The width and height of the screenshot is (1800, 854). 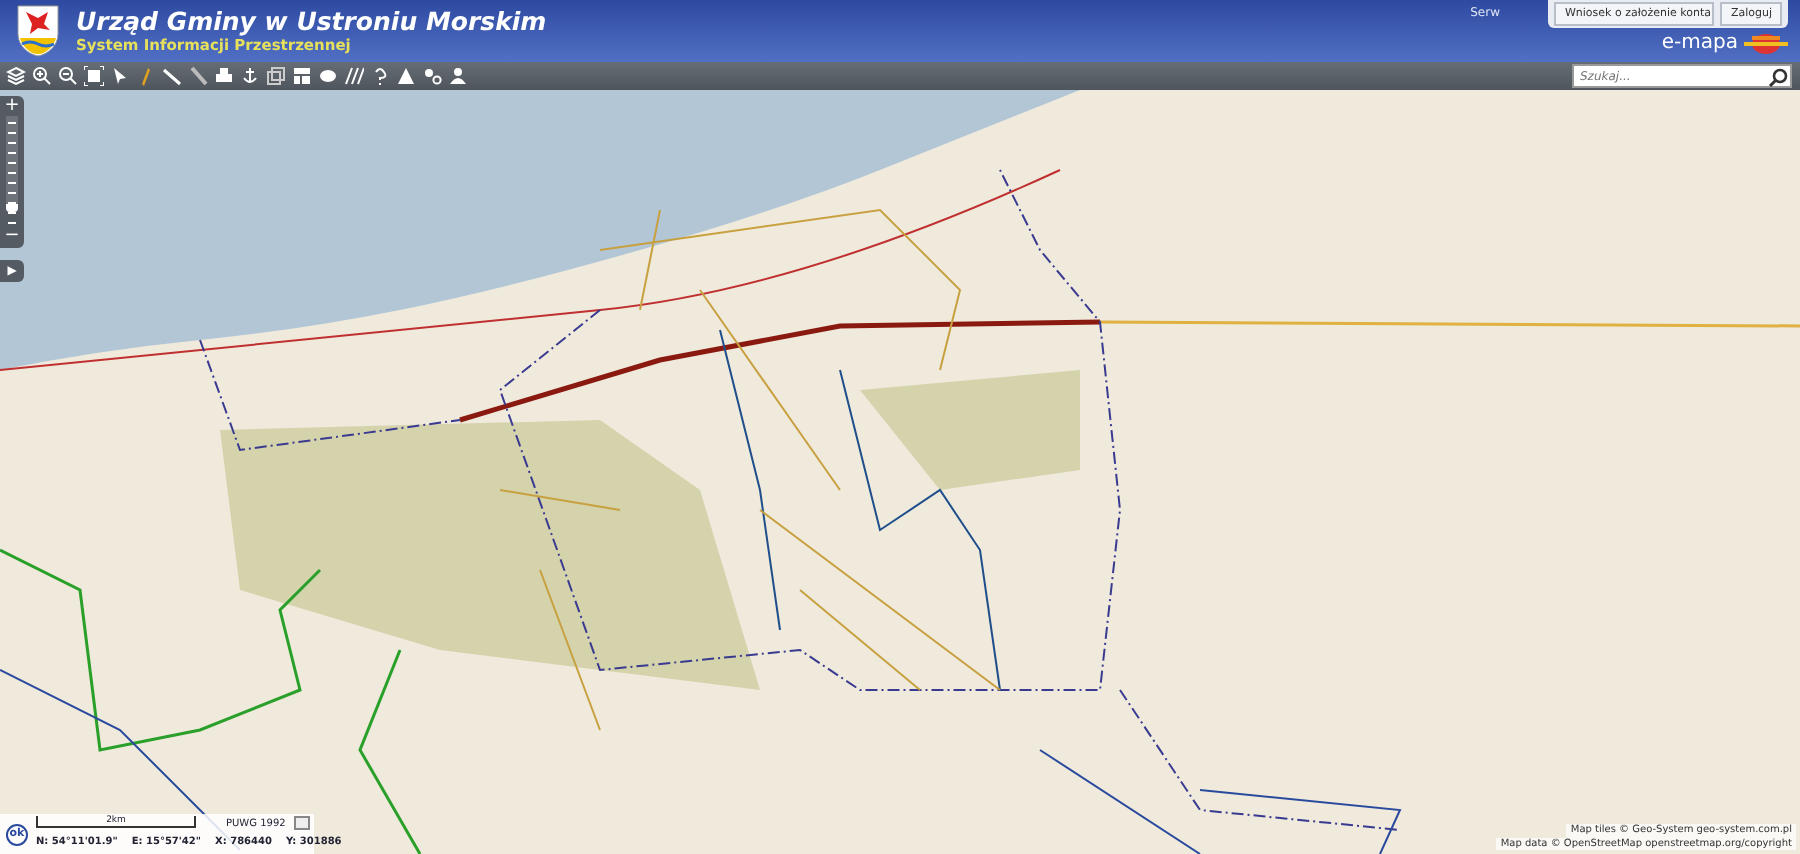 I want to click on zoom-in-button: +, so click(x=12, y=107).